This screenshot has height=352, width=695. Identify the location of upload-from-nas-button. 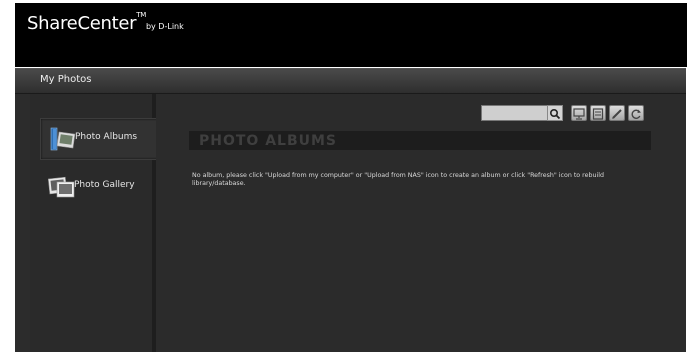
(598, 113).